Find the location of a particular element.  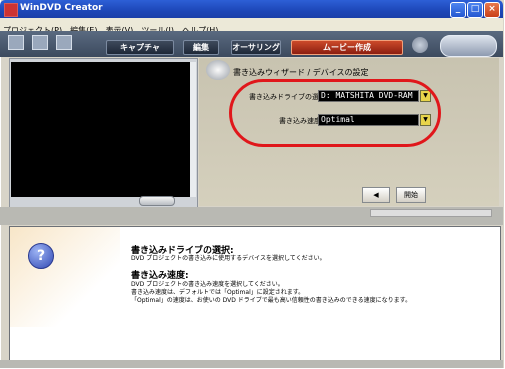

progress-bar is located at coordinates (431, 213).